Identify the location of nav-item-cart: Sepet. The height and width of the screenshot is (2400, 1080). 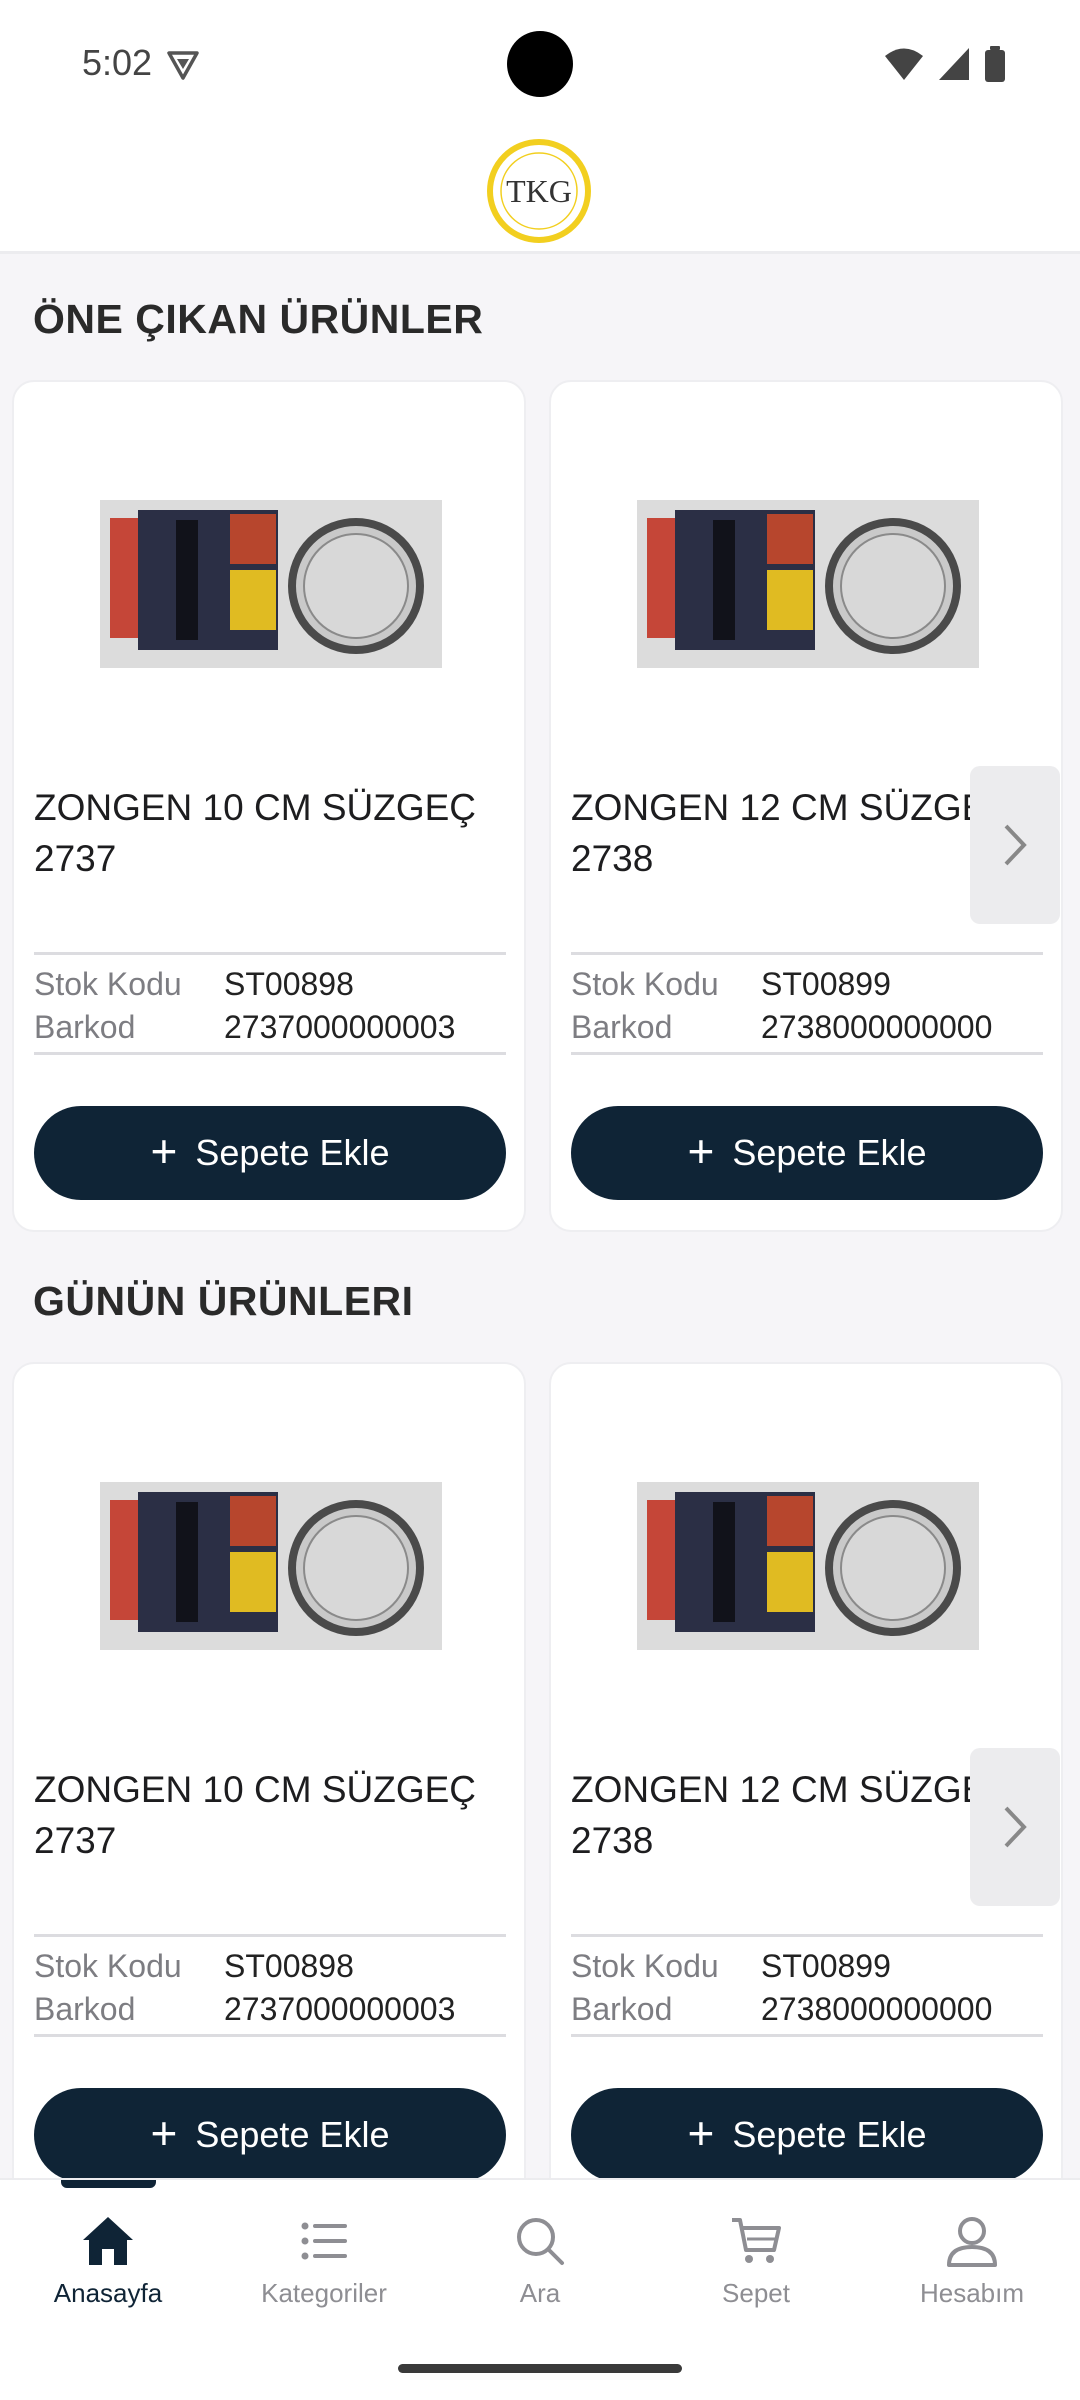
(756, 2261).